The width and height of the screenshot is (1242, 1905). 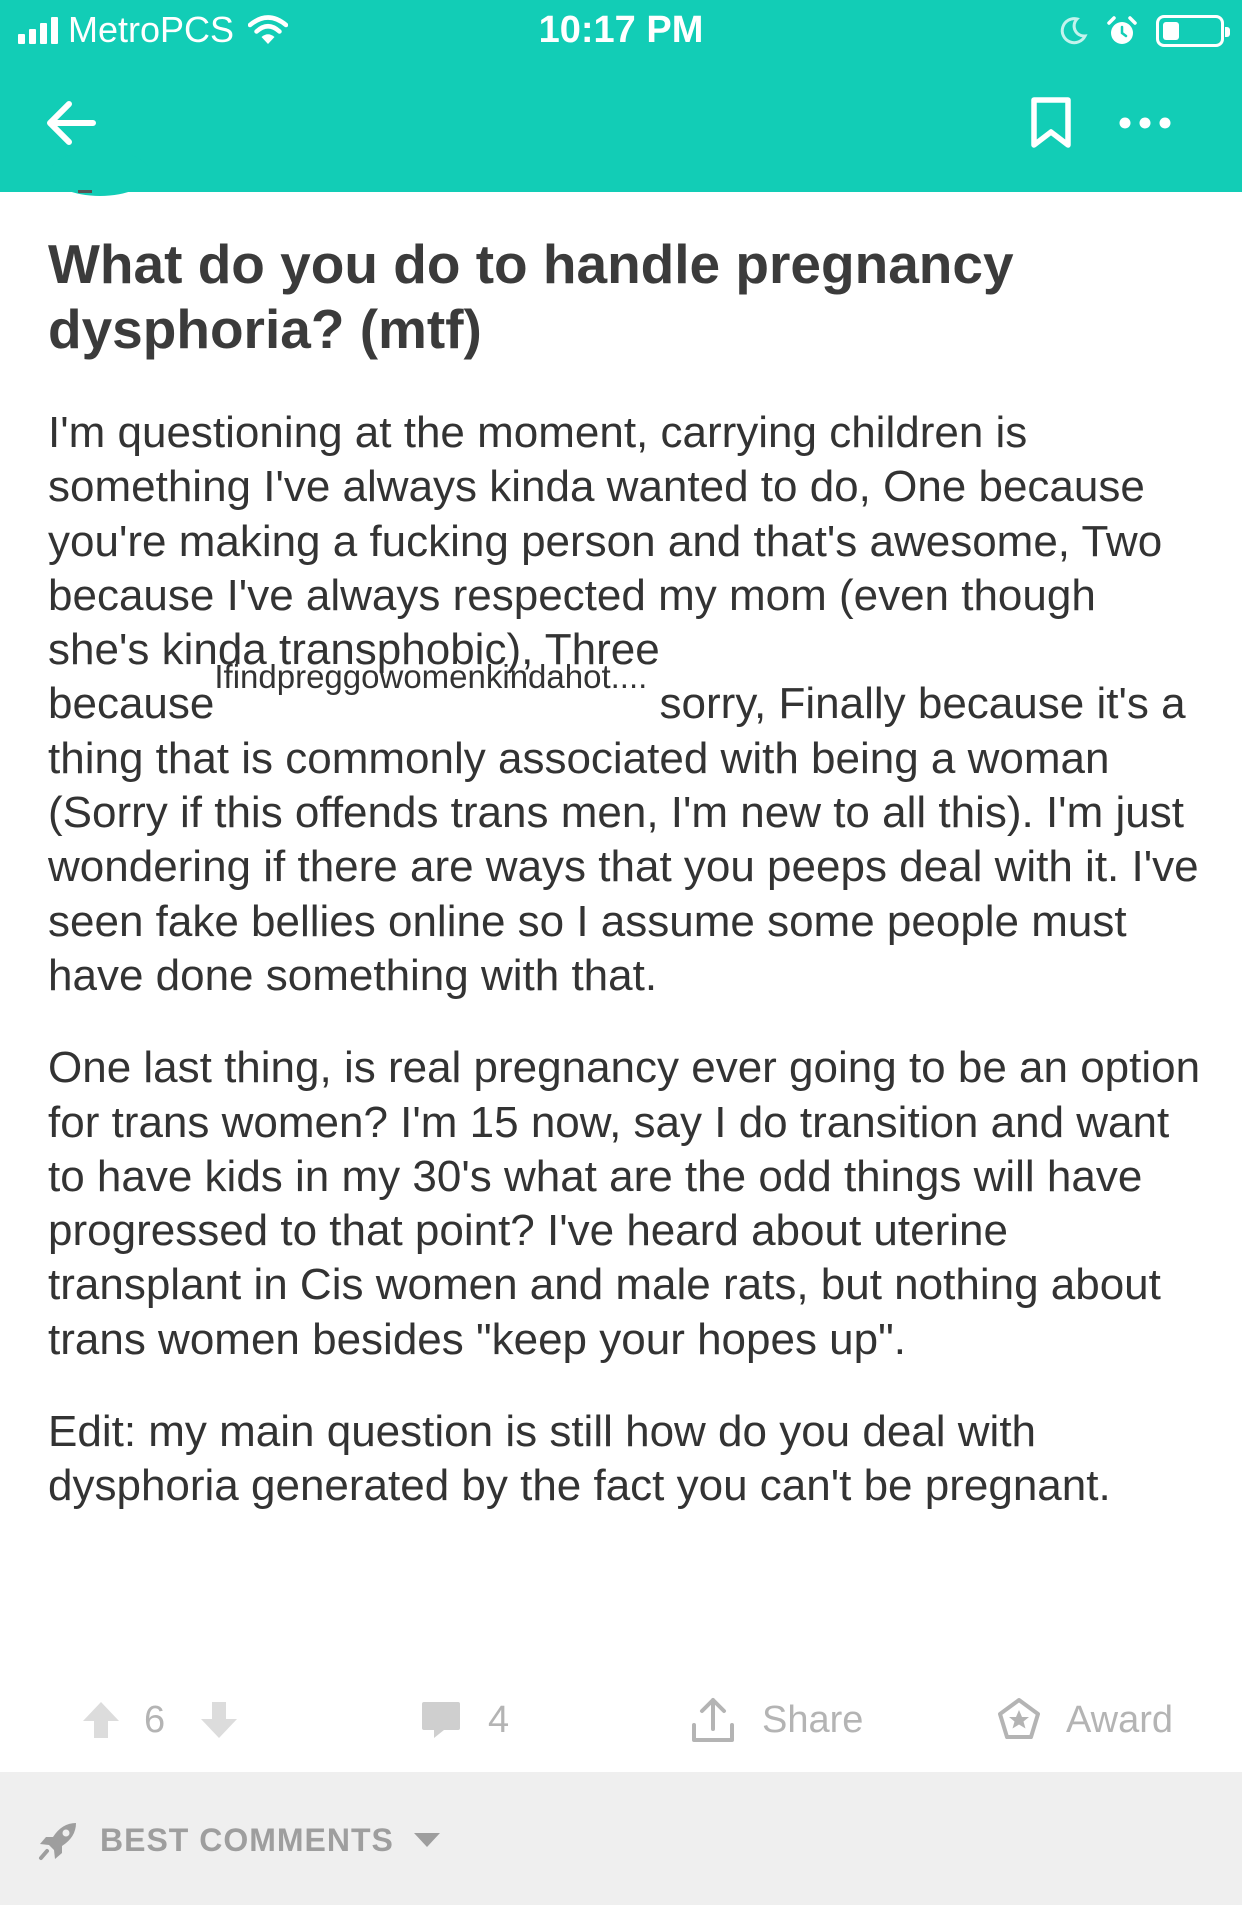 I want to click on app-header: MetroPCS 10:17 PM, so click(x=621, y=96).